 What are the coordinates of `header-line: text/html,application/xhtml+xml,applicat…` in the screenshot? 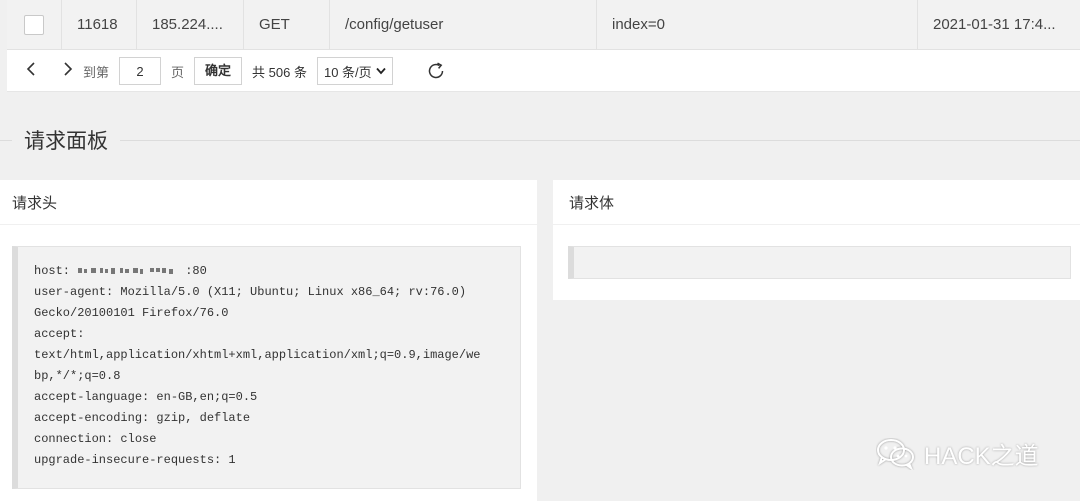 It's located at (257, 355).